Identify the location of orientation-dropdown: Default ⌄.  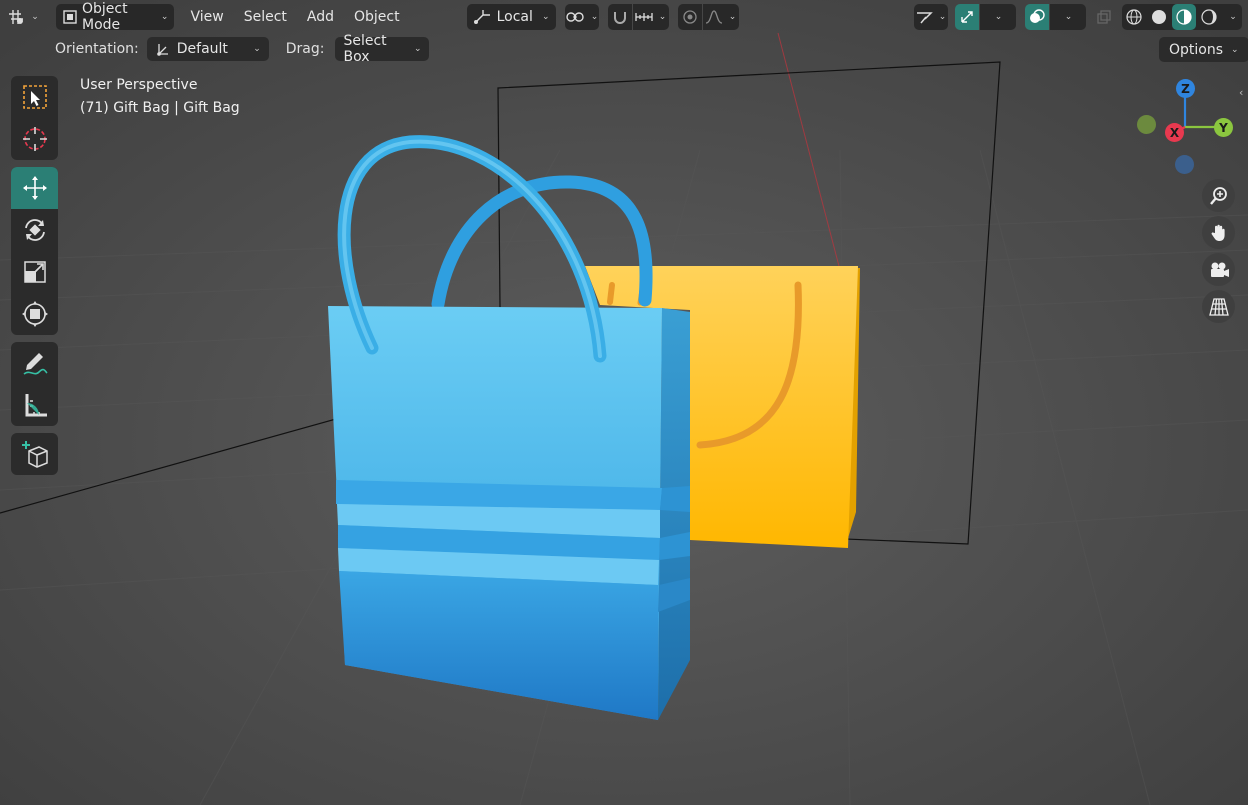
(207, 49).